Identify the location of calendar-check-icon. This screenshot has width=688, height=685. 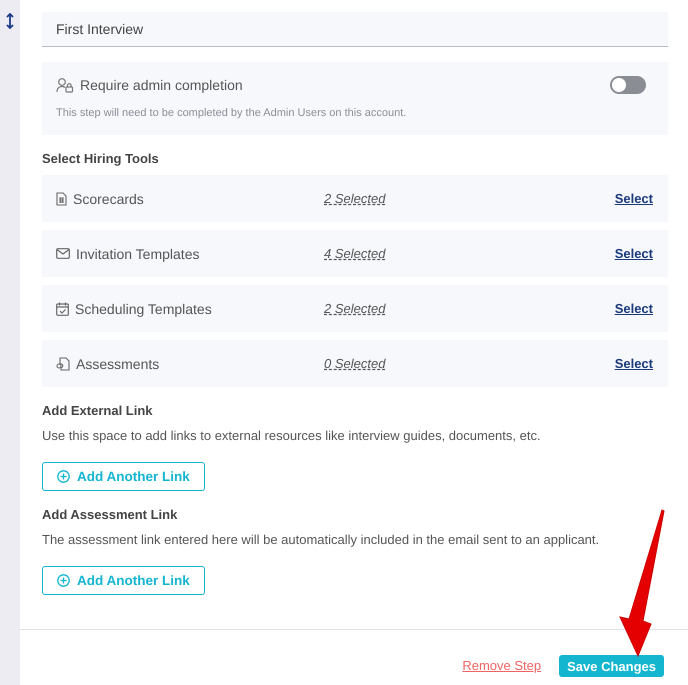
(62, 309).